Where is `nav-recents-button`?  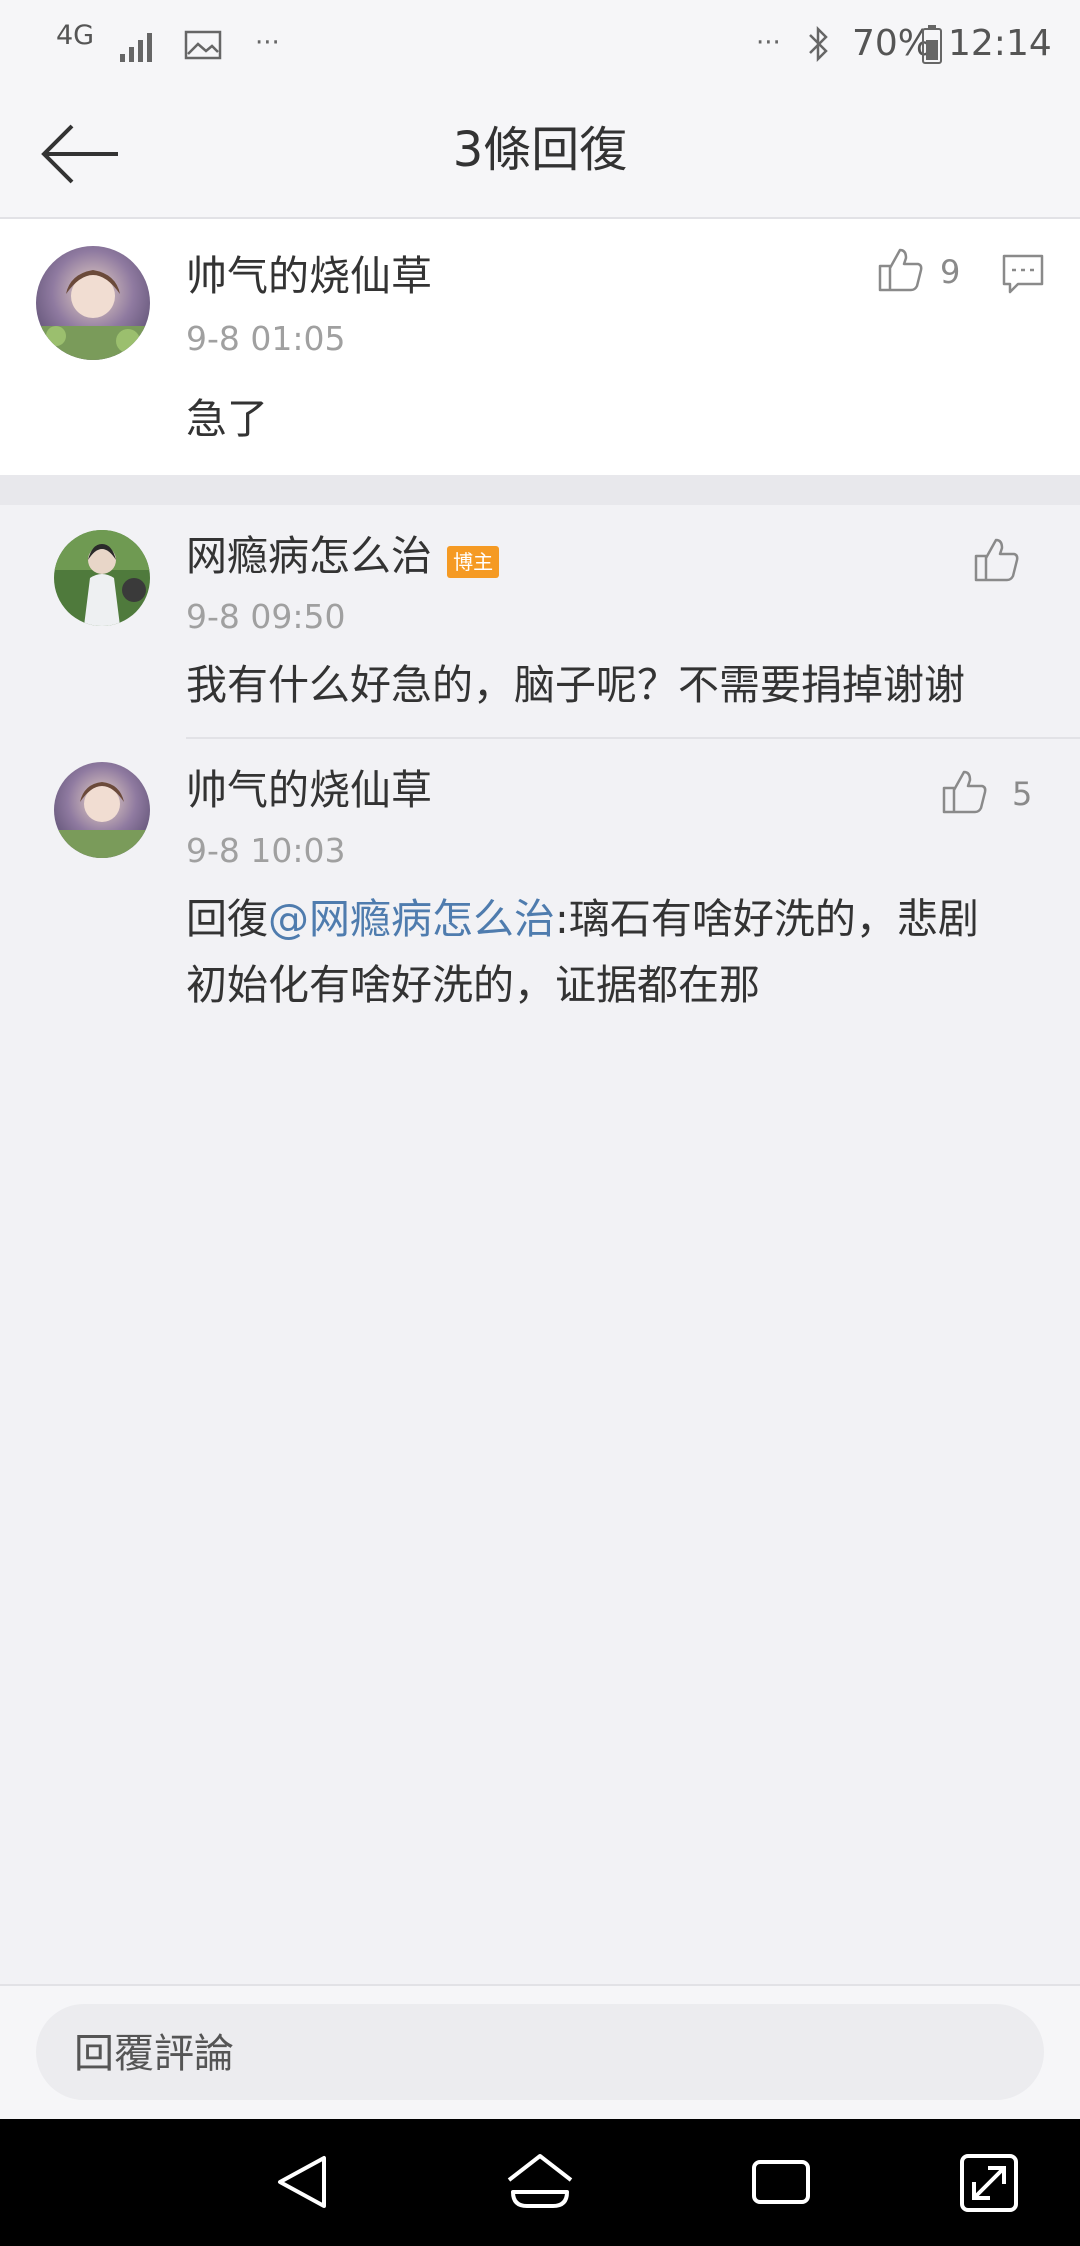 nav-recents-button is located at coordinates (781, 2182).